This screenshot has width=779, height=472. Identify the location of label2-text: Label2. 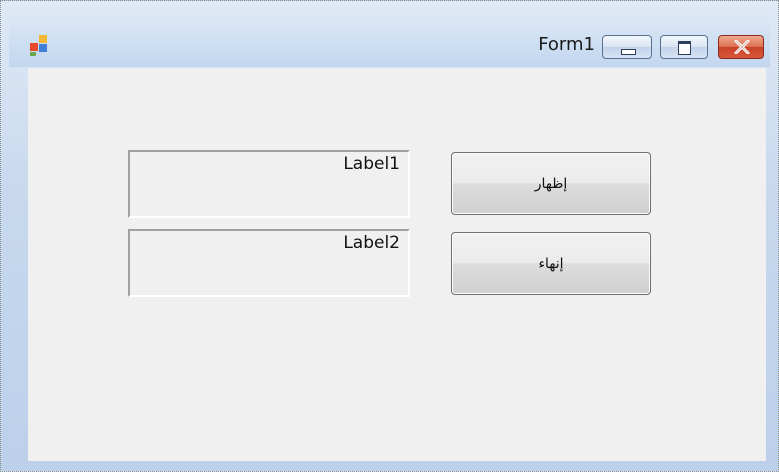
(371, 243).